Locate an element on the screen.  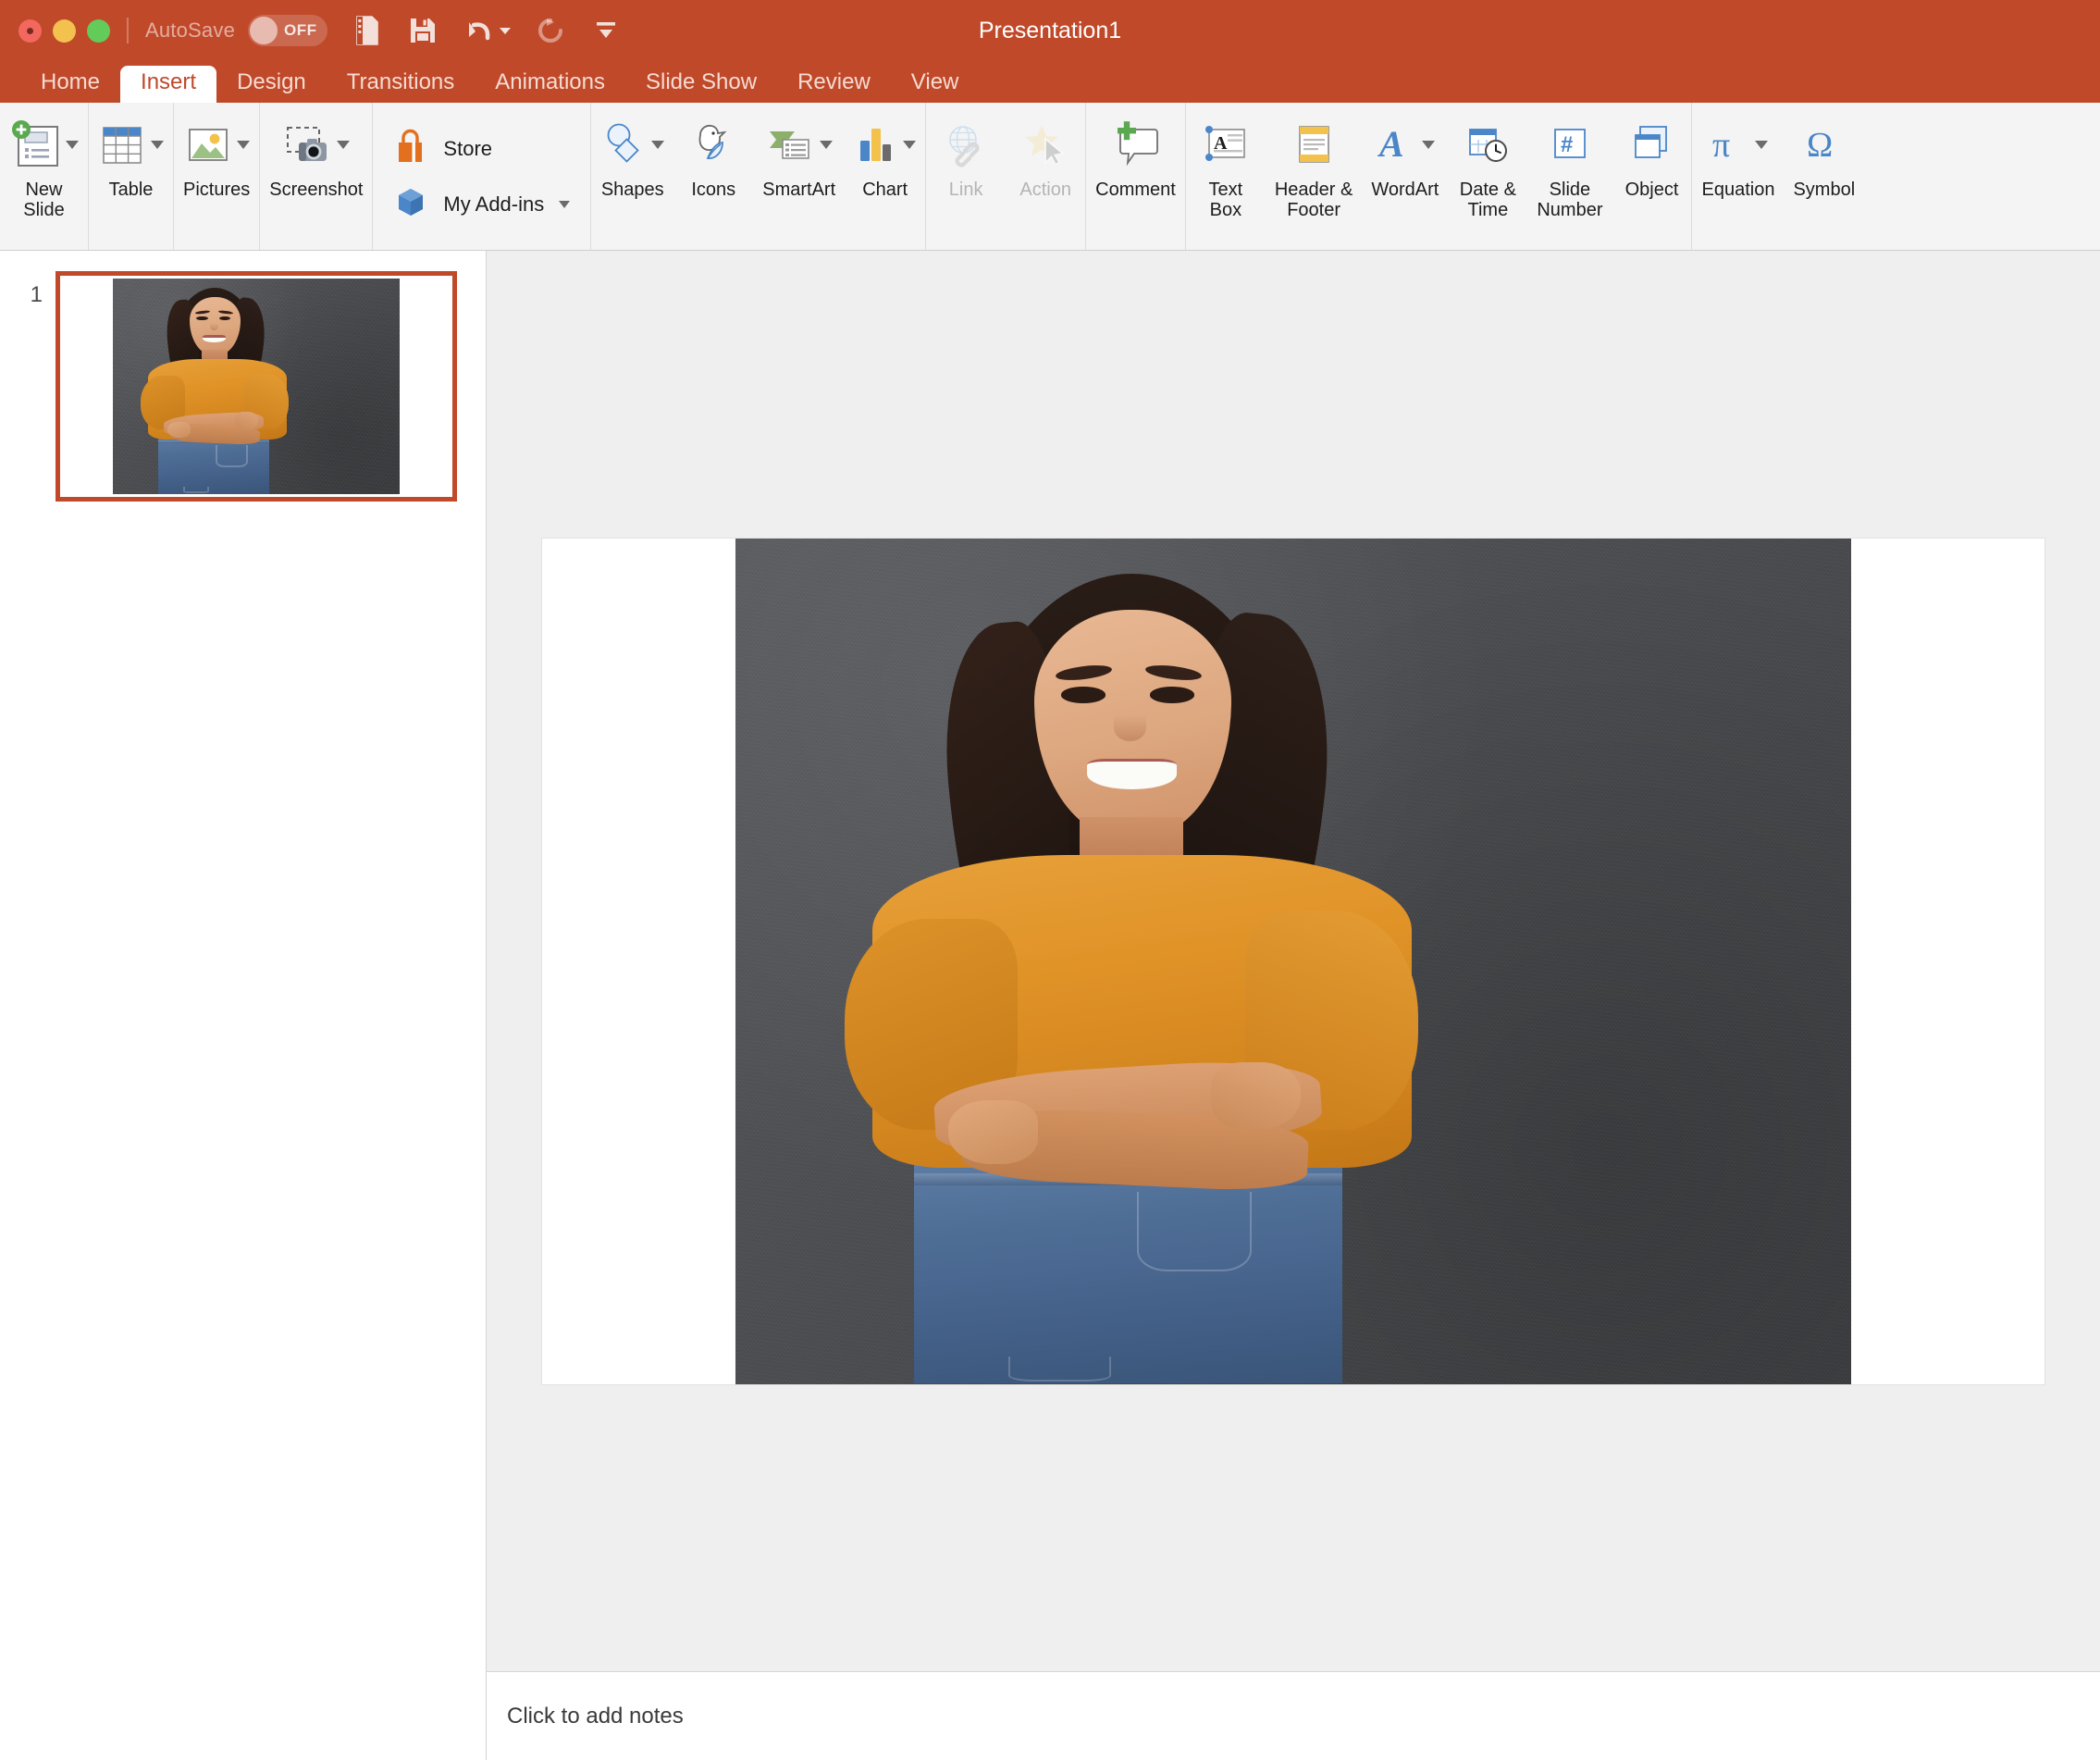
store-button: Store is located at coordinates (481, 149).